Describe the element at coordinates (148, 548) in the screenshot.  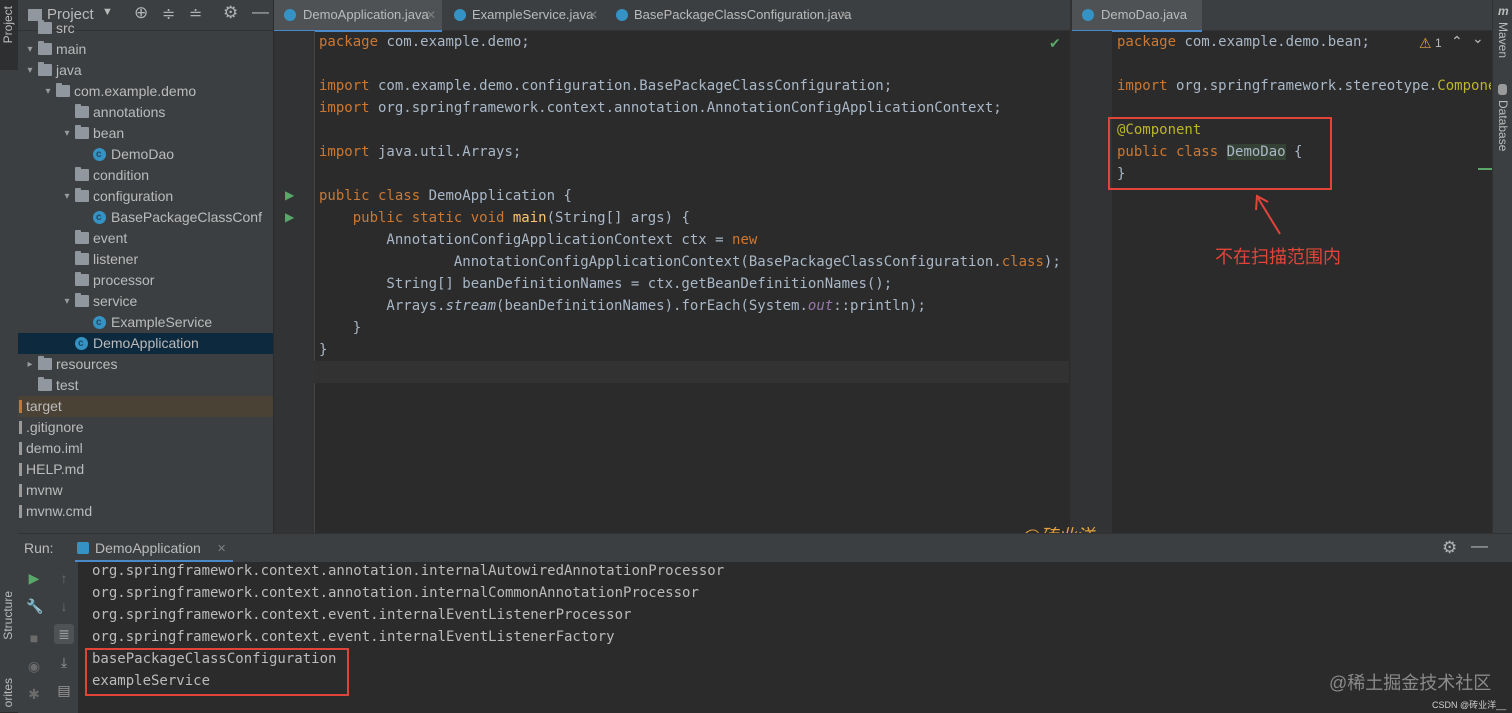
I see `run-tab-label: DemoApplication` at that location.